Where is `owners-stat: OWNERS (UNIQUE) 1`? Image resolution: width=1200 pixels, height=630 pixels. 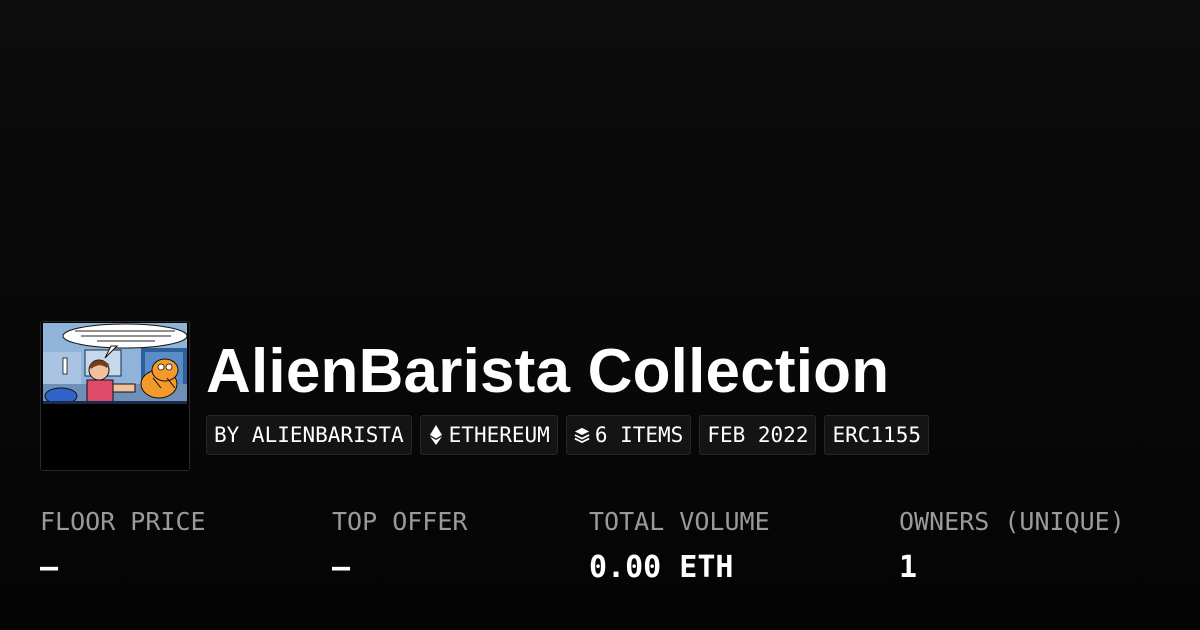
owners-stat: OWNERS (UNIQUE) 1 is located at coordinates (1012, 547).